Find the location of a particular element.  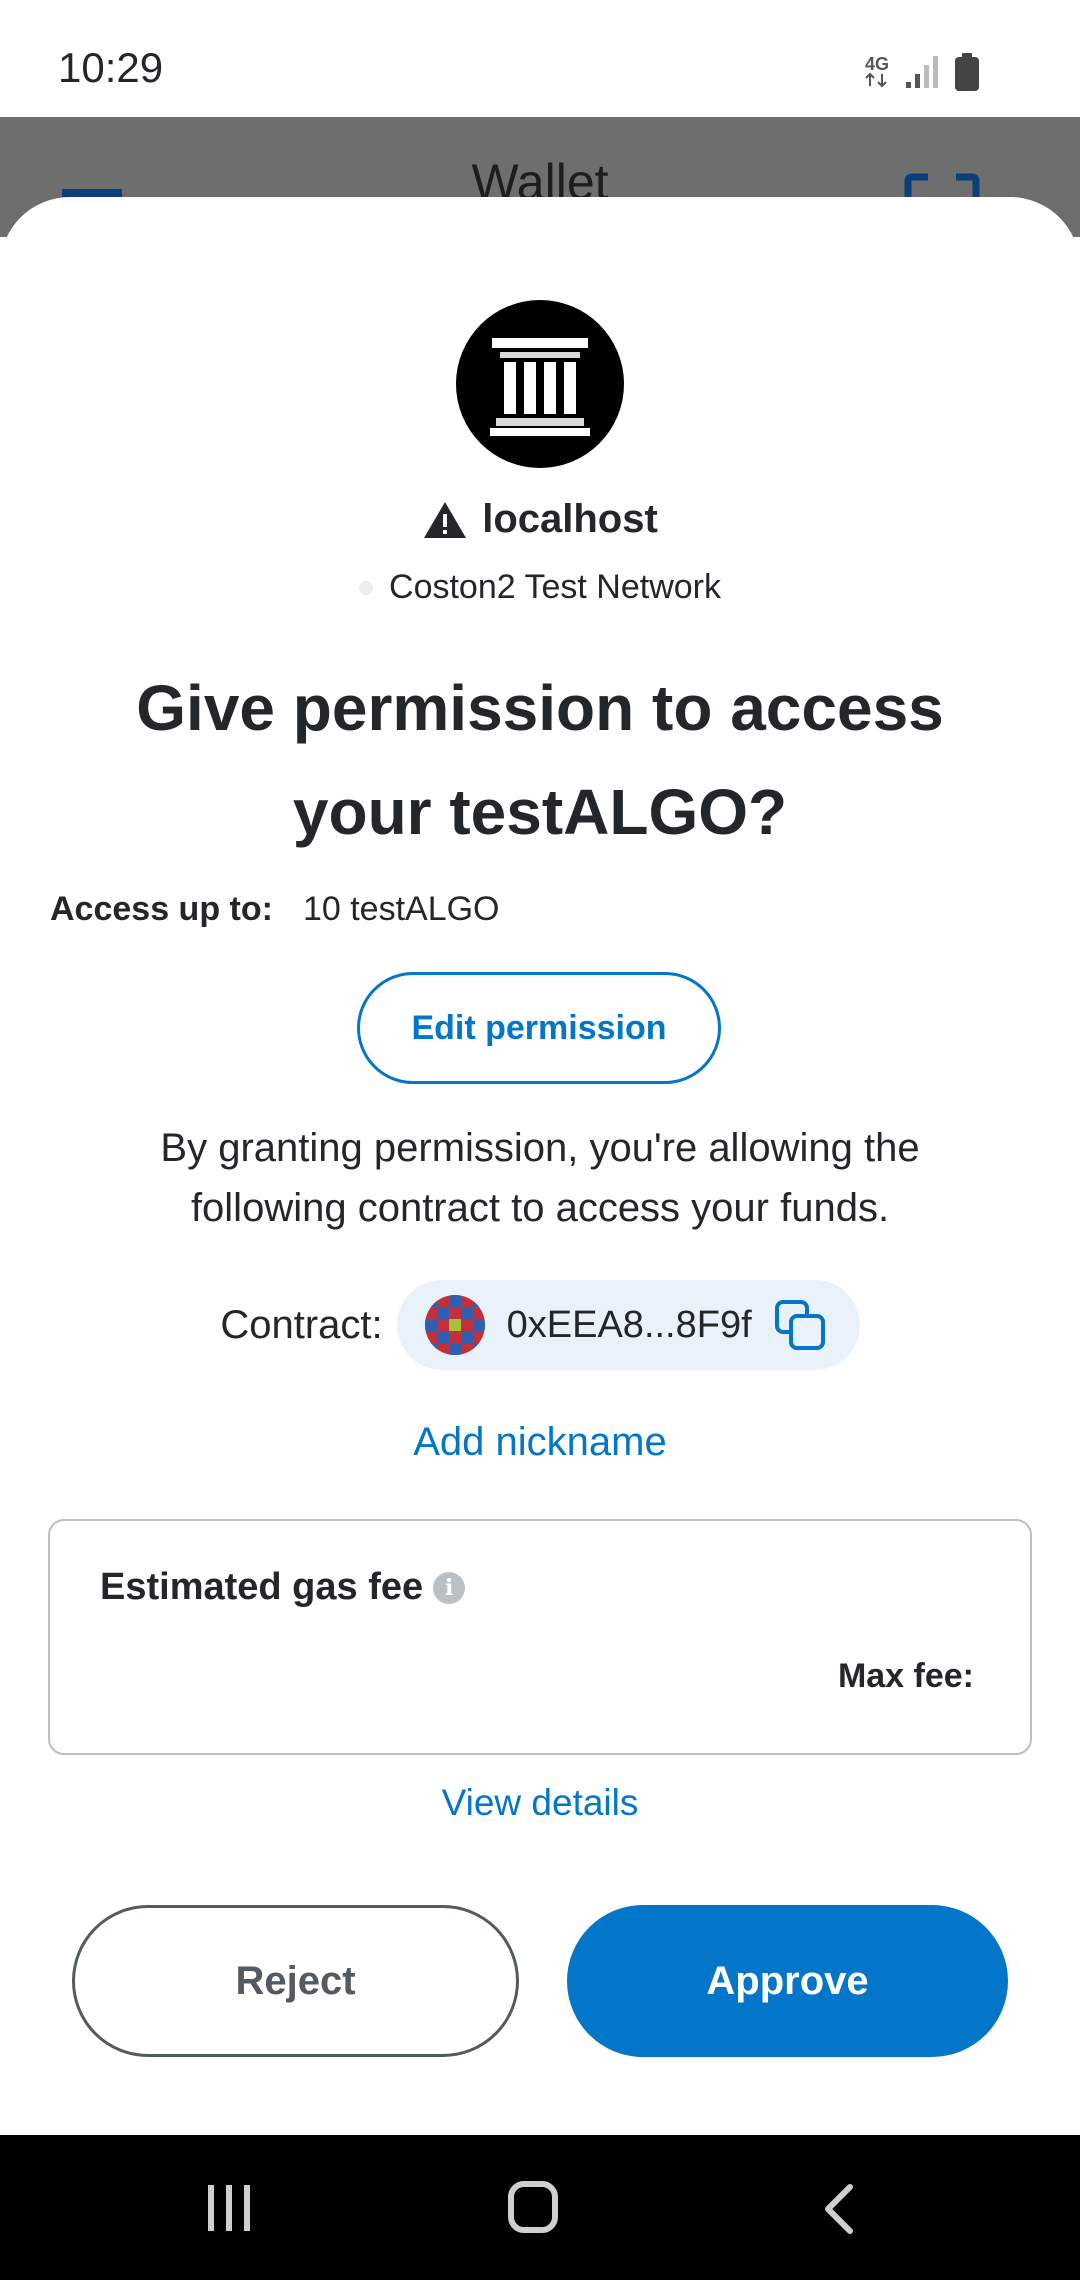

site-origin: localhost is located at coordinates (540, 519).